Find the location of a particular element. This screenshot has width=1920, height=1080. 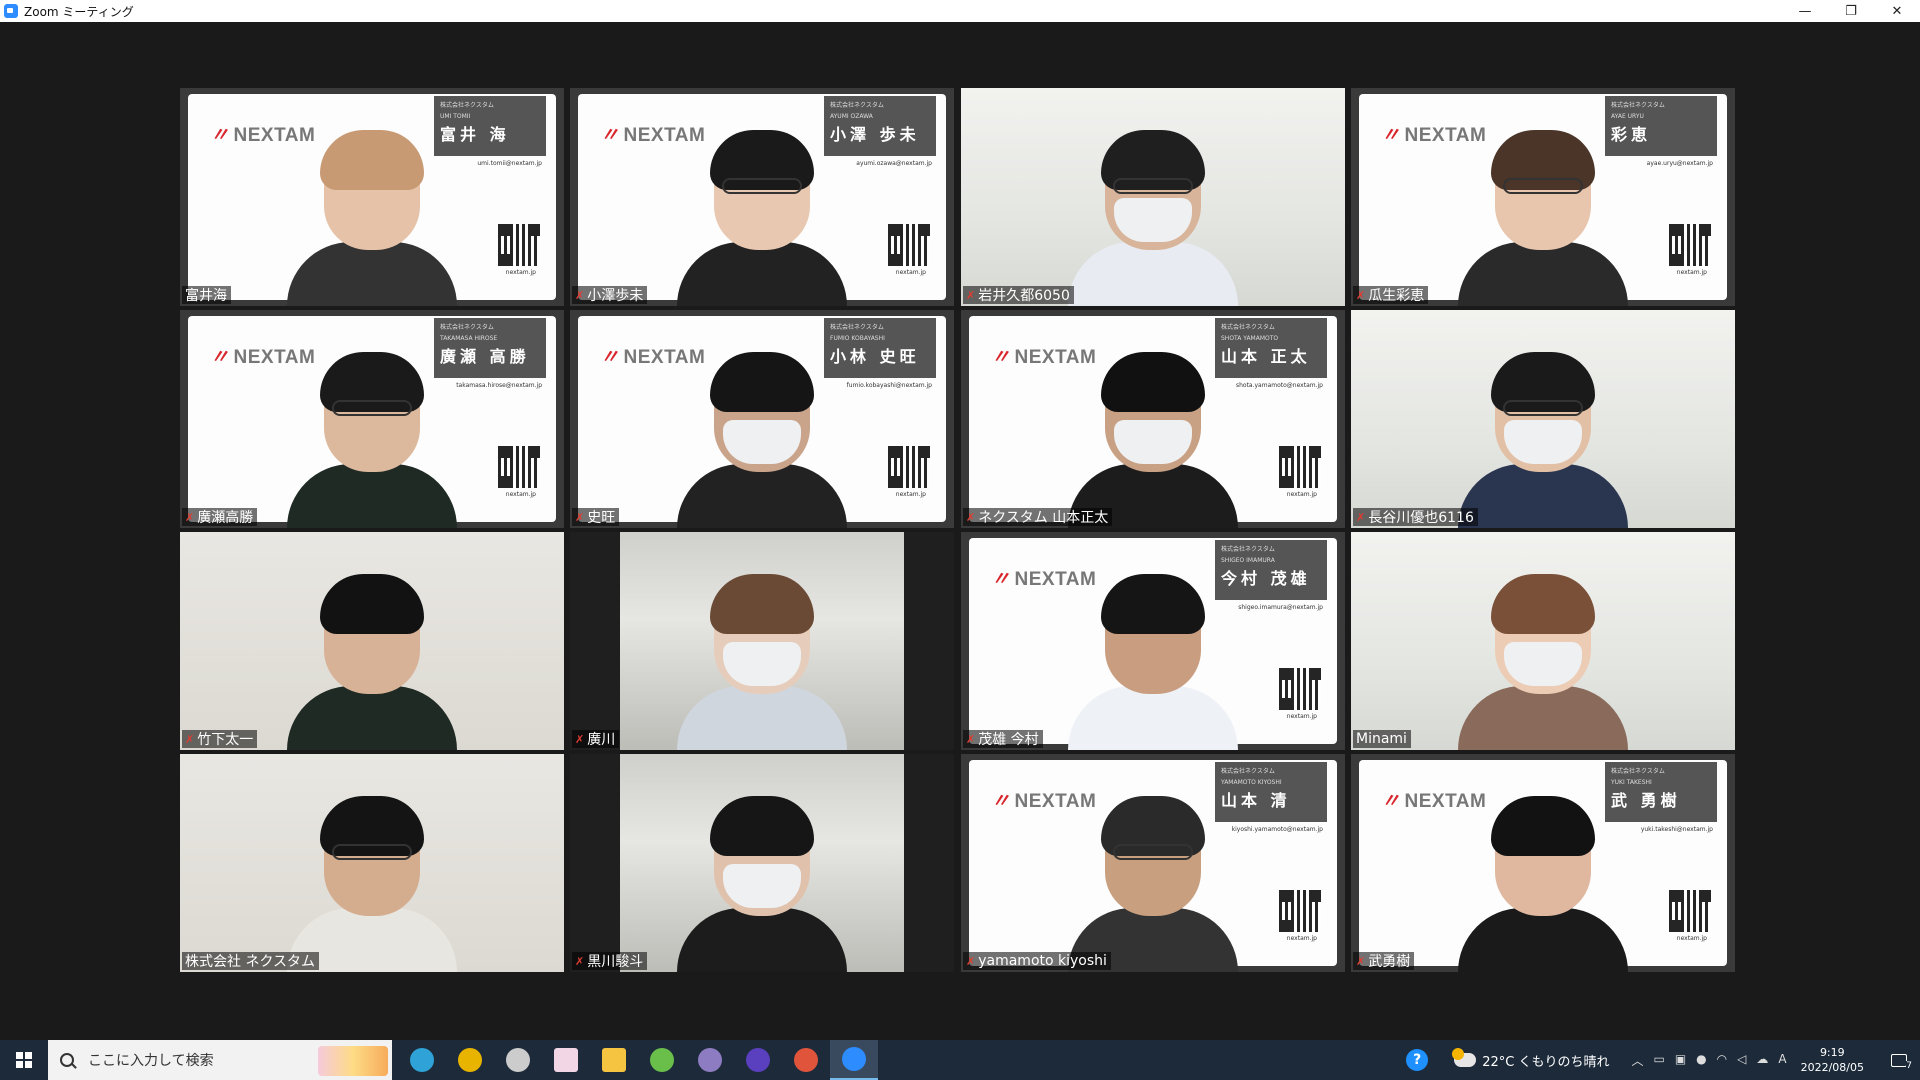

clock: 9:19 2022/08/05 is located at coordinates (1832, 1060).